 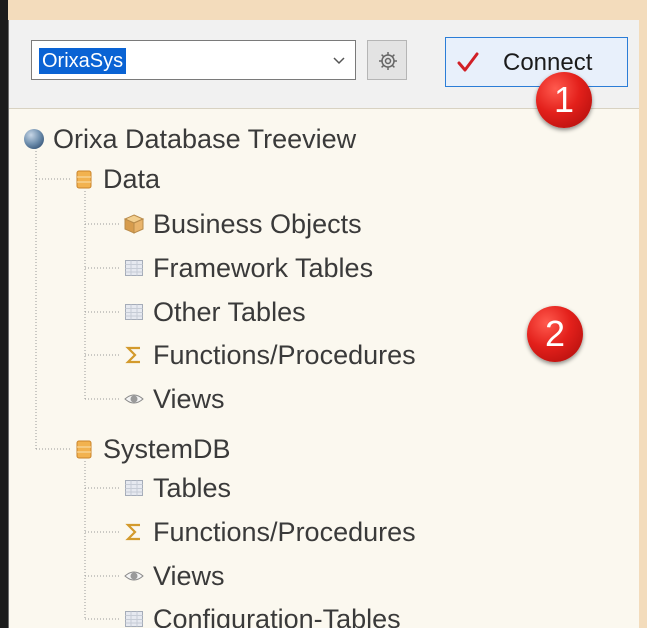 I want to click on callout-badge-2: 2, so click(x=555, y=334).